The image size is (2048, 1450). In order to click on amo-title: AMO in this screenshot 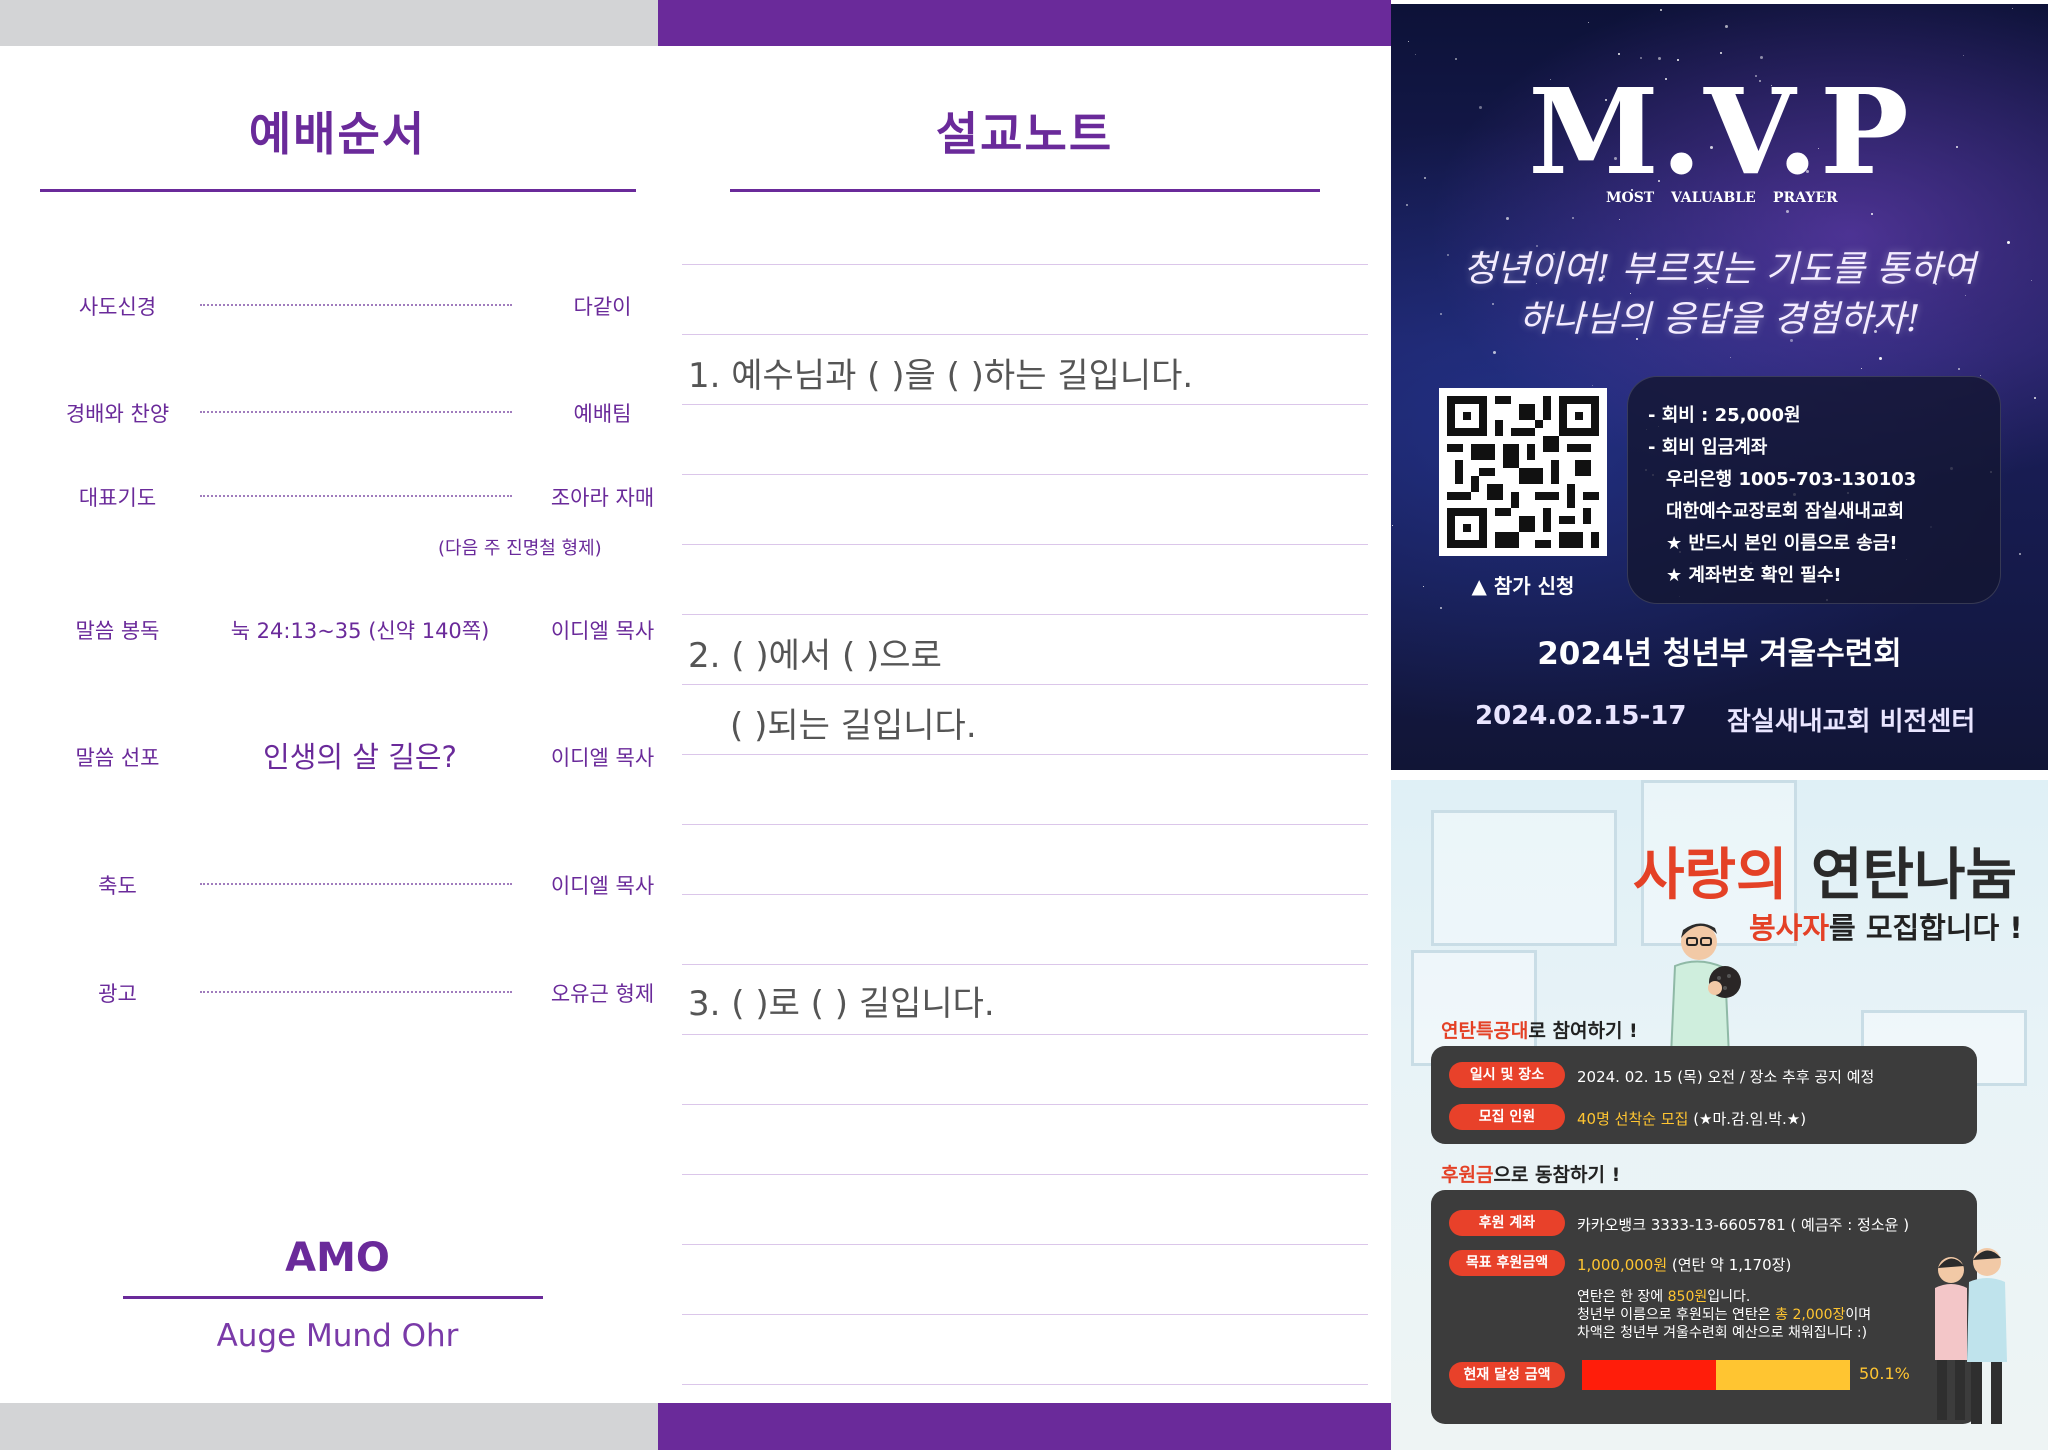, I will do `click(337, 1258)`.